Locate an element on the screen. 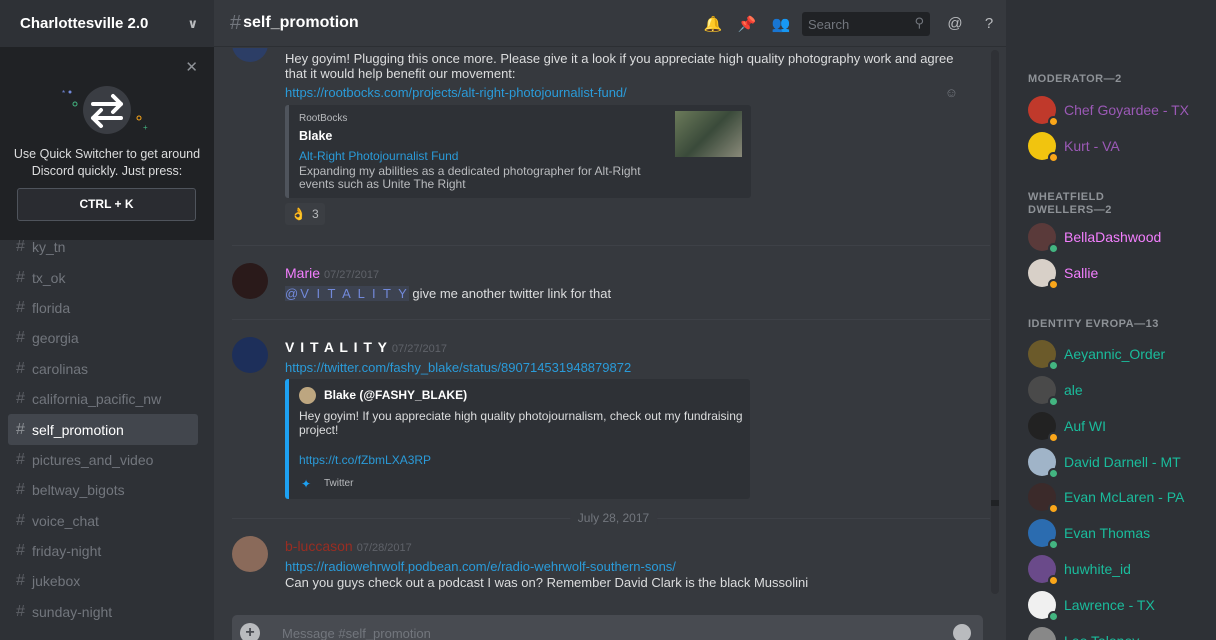 This screenshot has width=1216, height=640. channel-name: sunday-night is located at coordinates (72, 611).